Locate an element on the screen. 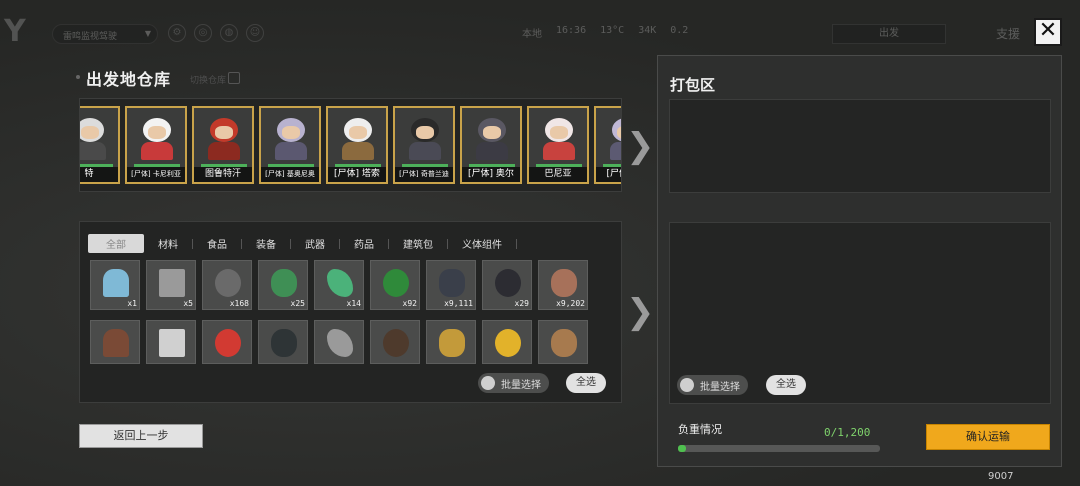 This screenshot has height=486, width=1080. status-time: 16:36 is located at coordinates (571, 30).